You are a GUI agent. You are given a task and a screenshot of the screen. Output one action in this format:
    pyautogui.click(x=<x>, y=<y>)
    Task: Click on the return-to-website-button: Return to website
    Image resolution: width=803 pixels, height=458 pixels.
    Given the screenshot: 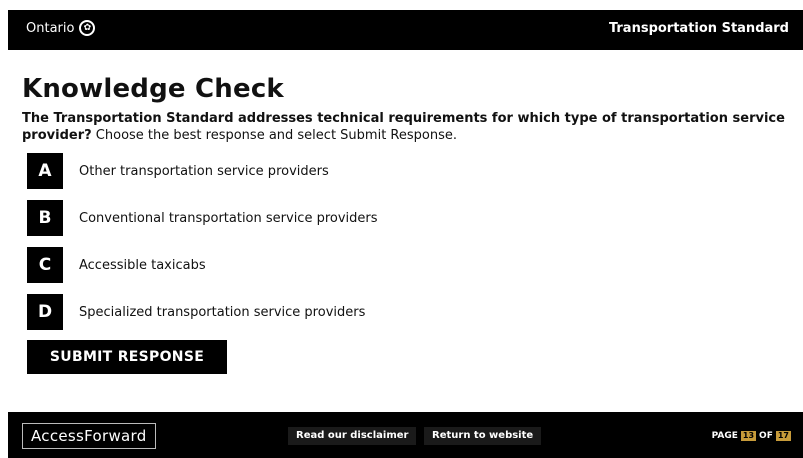 What is the action you would take?
    pyautogui.click(x=483, y=436)
    